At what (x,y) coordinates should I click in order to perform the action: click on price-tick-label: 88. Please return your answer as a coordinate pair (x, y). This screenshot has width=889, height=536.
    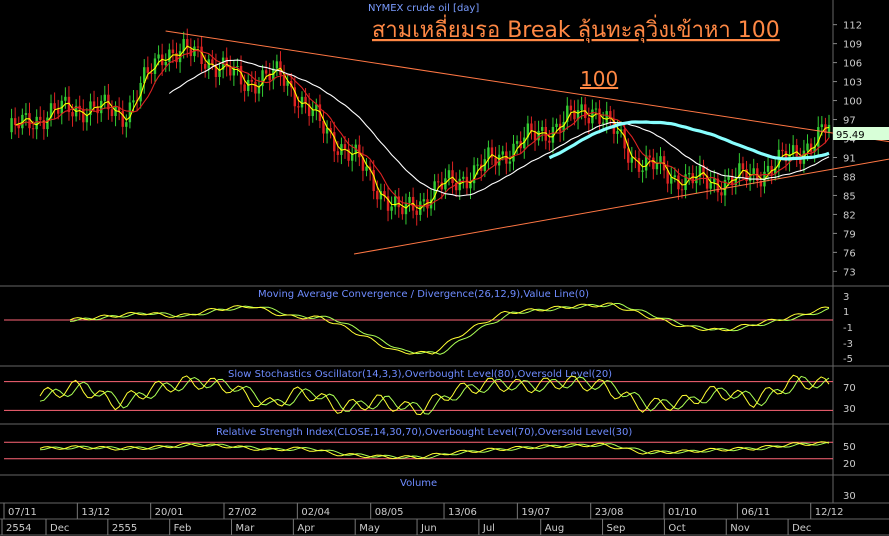
    Looking at the image, I should click on (849, 177).